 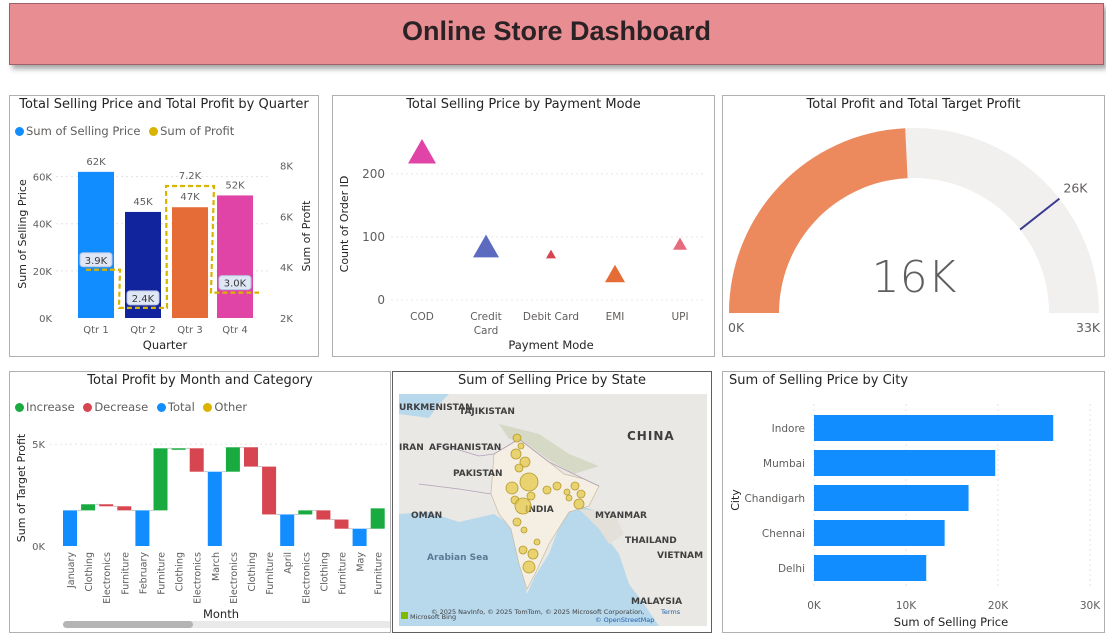 I want to click on x-tick-label: February, so click(x=143, y=573).